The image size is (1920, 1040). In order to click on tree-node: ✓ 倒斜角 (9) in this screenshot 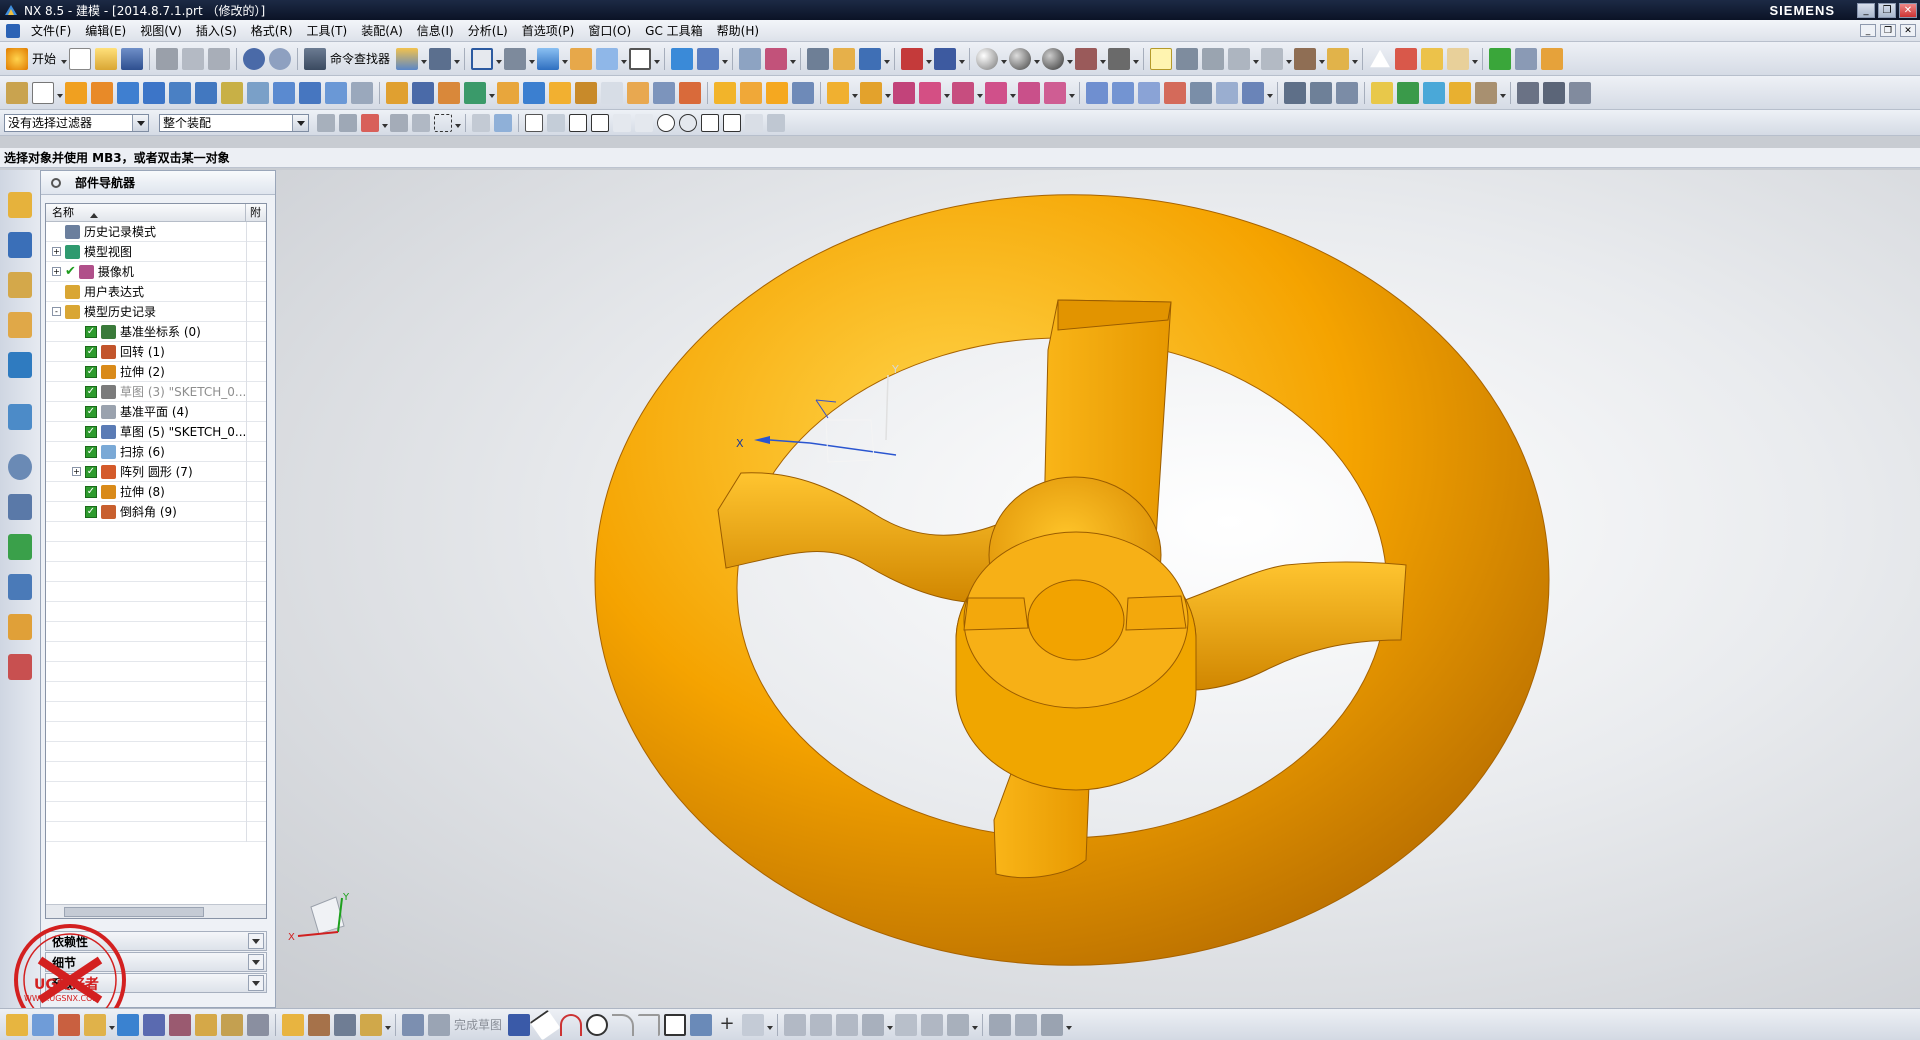, I will do `click(156, 512)`.